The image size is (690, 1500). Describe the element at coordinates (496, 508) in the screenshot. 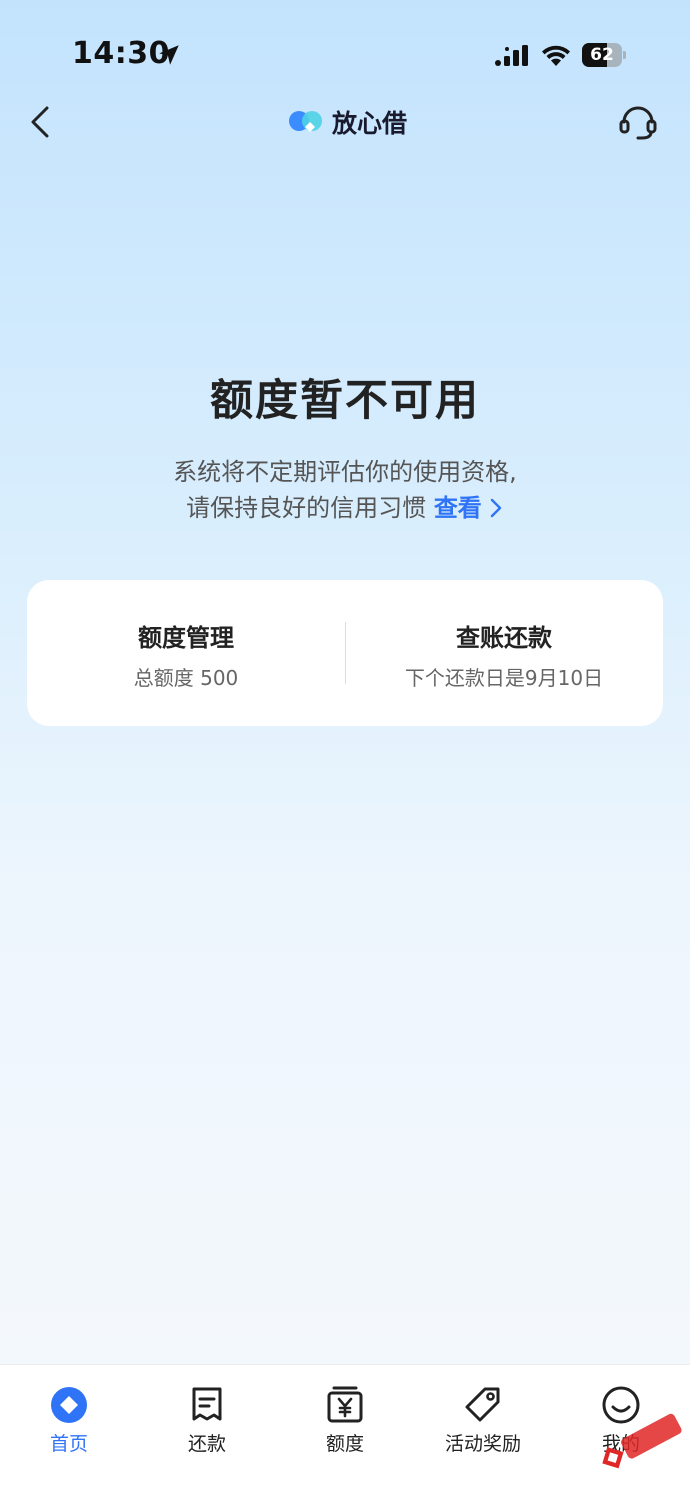

I see `chevron-right-icon` at that location.